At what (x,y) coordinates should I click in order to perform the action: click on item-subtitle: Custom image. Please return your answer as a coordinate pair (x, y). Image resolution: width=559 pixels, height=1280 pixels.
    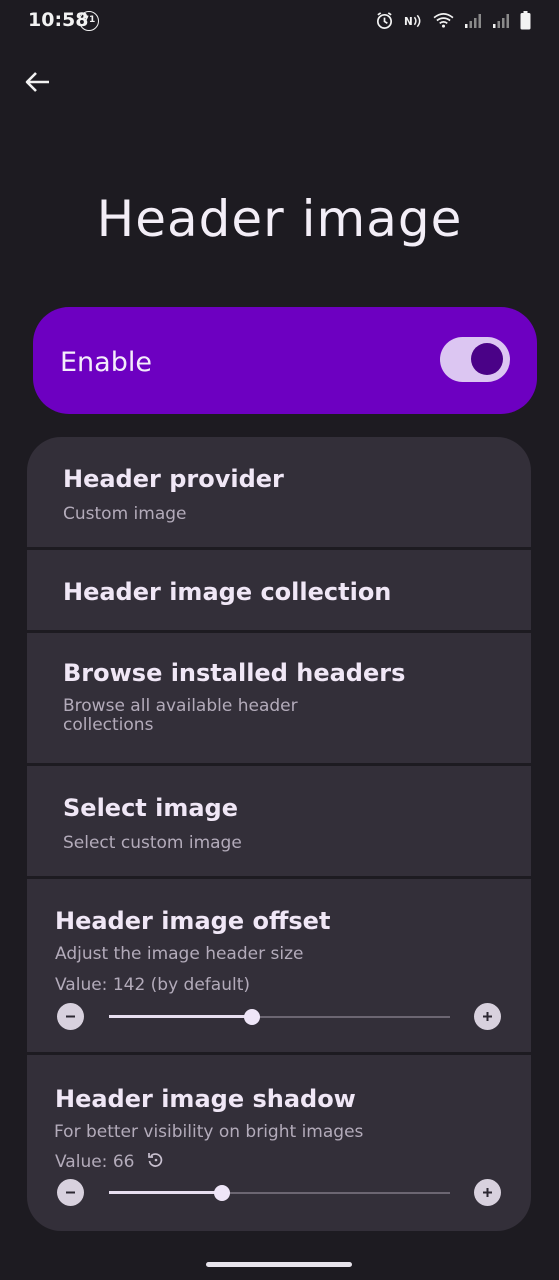
    Looking at the image, I should click on (125, 514).